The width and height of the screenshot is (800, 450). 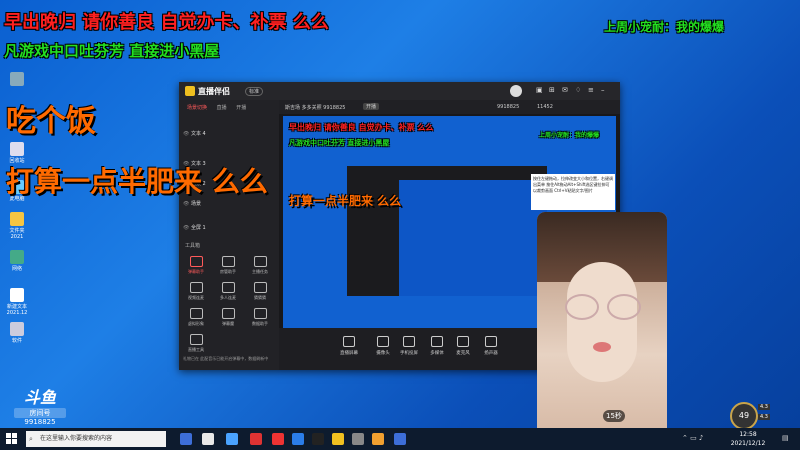 What do you see at coordinates (748, 439) in the screenshot?
I see `clock: 12:58 2021/12/12` at bounding box center [748, 439].